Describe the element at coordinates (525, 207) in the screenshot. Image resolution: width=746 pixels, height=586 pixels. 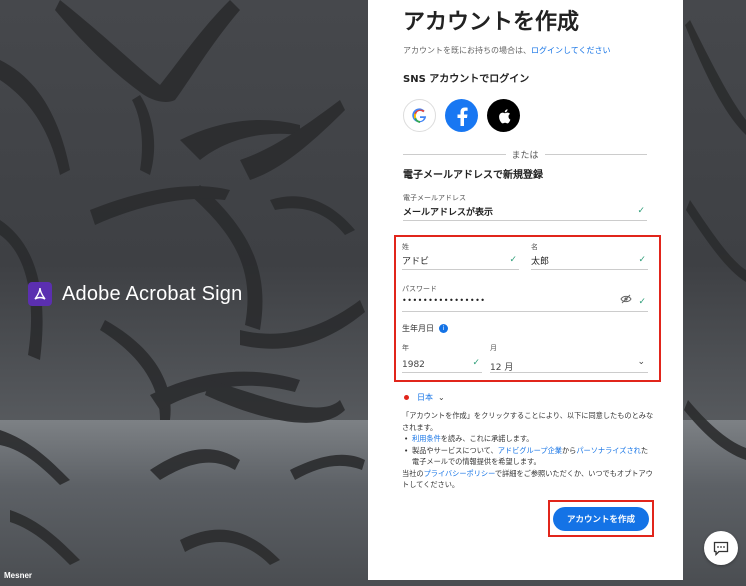
I see `email-field: 電子メールアドレス メールアドレスが表示 ✓` at that location.